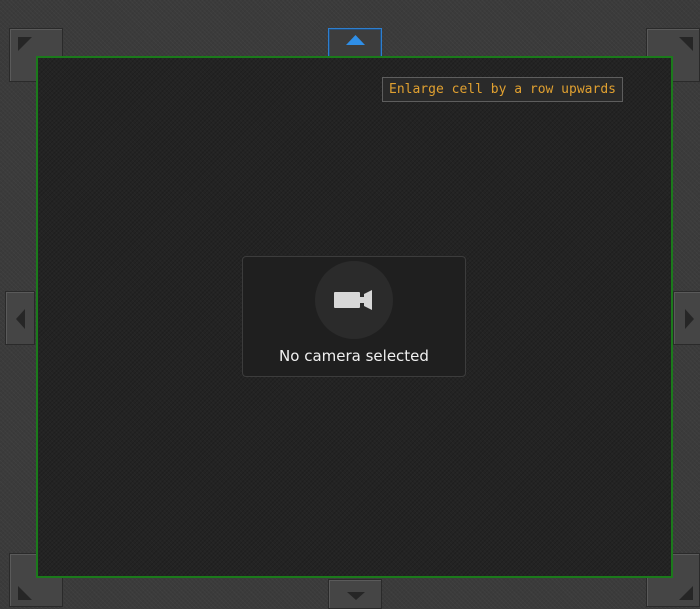  I want to click on enlarge-down-button, so click(355, 594).